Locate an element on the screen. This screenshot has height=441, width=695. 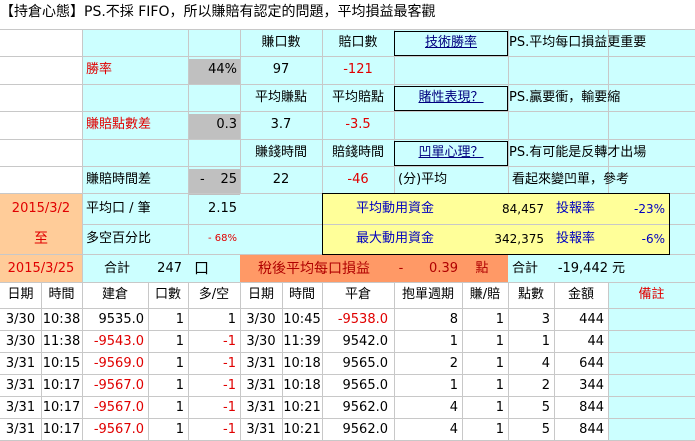
cell-close-price: 9562.0 is located at coordinates (365, 407).